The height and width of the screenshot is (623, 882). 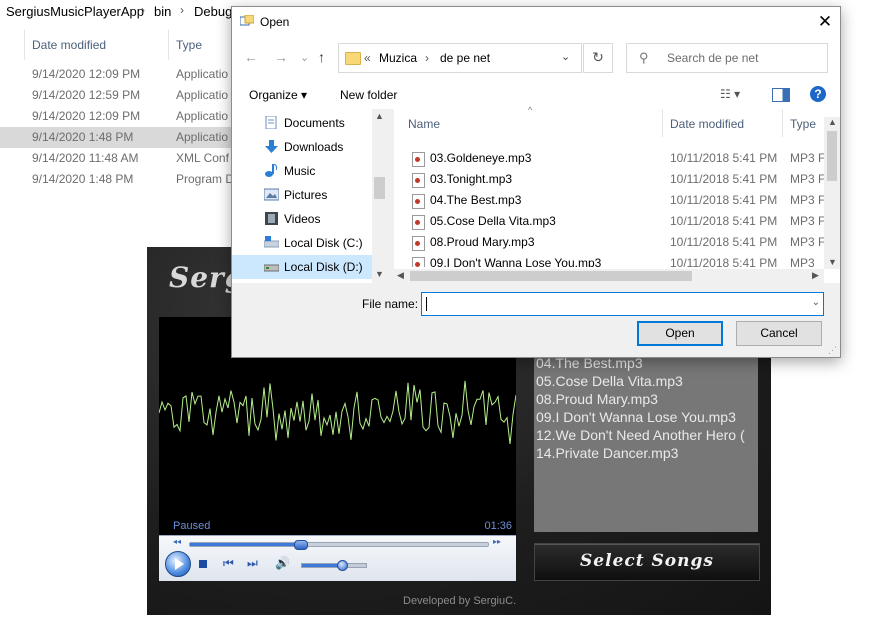 I want to click on playlist-item: 14.Private Dancer.mp3, so click(x=607, y=453).